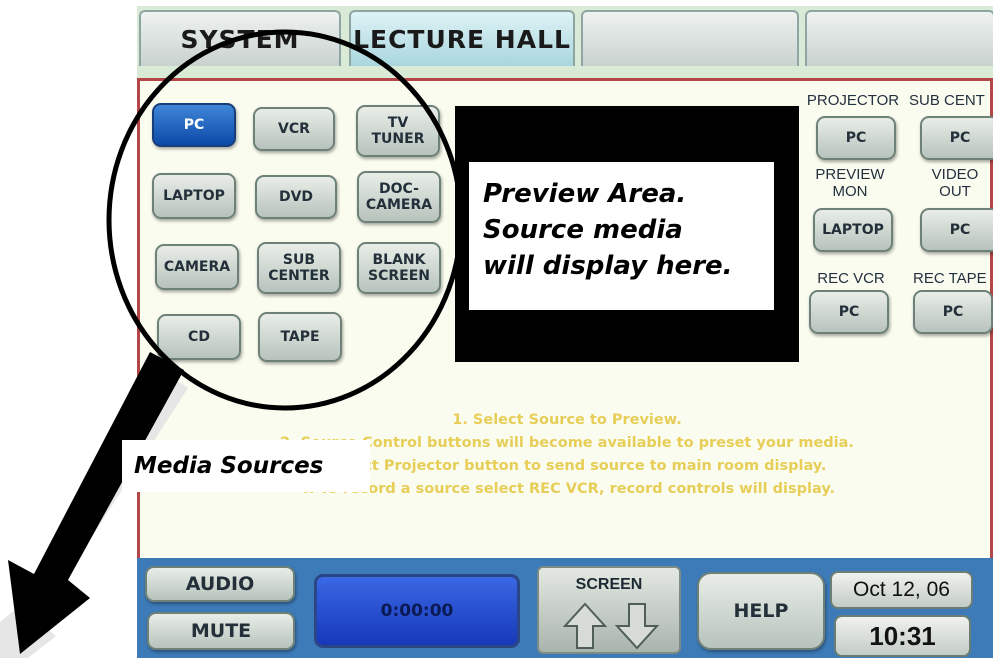 This screenshot has width=993, height=661. Describe the element at coordinates (246, 466) in the screenshot. I see `media-sources-callout: Media Sources` at that location.